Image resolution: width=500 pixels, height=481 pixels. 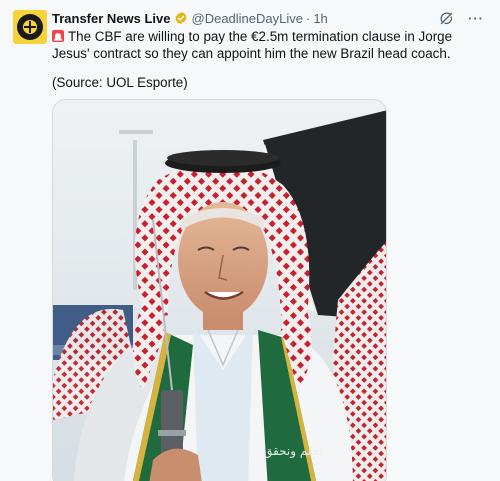 What do you see at coordinates (293, 451) in the screenshot?
I see `sash-text: نحلم ونحقق` at bounding box center [293, 451].